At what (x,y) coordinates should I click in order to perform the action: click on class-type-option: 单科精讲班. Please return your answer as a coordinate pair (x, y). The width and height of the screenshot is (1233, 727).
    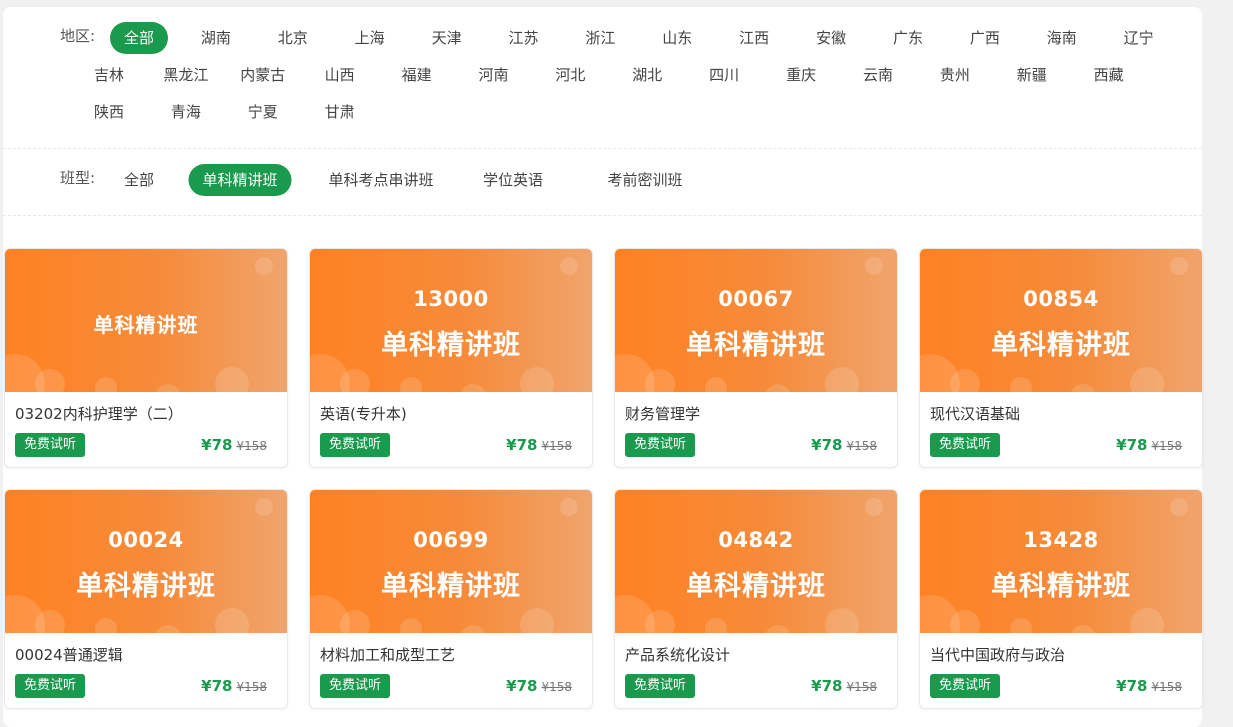
    Looking at the image, I should click on (240, 180).